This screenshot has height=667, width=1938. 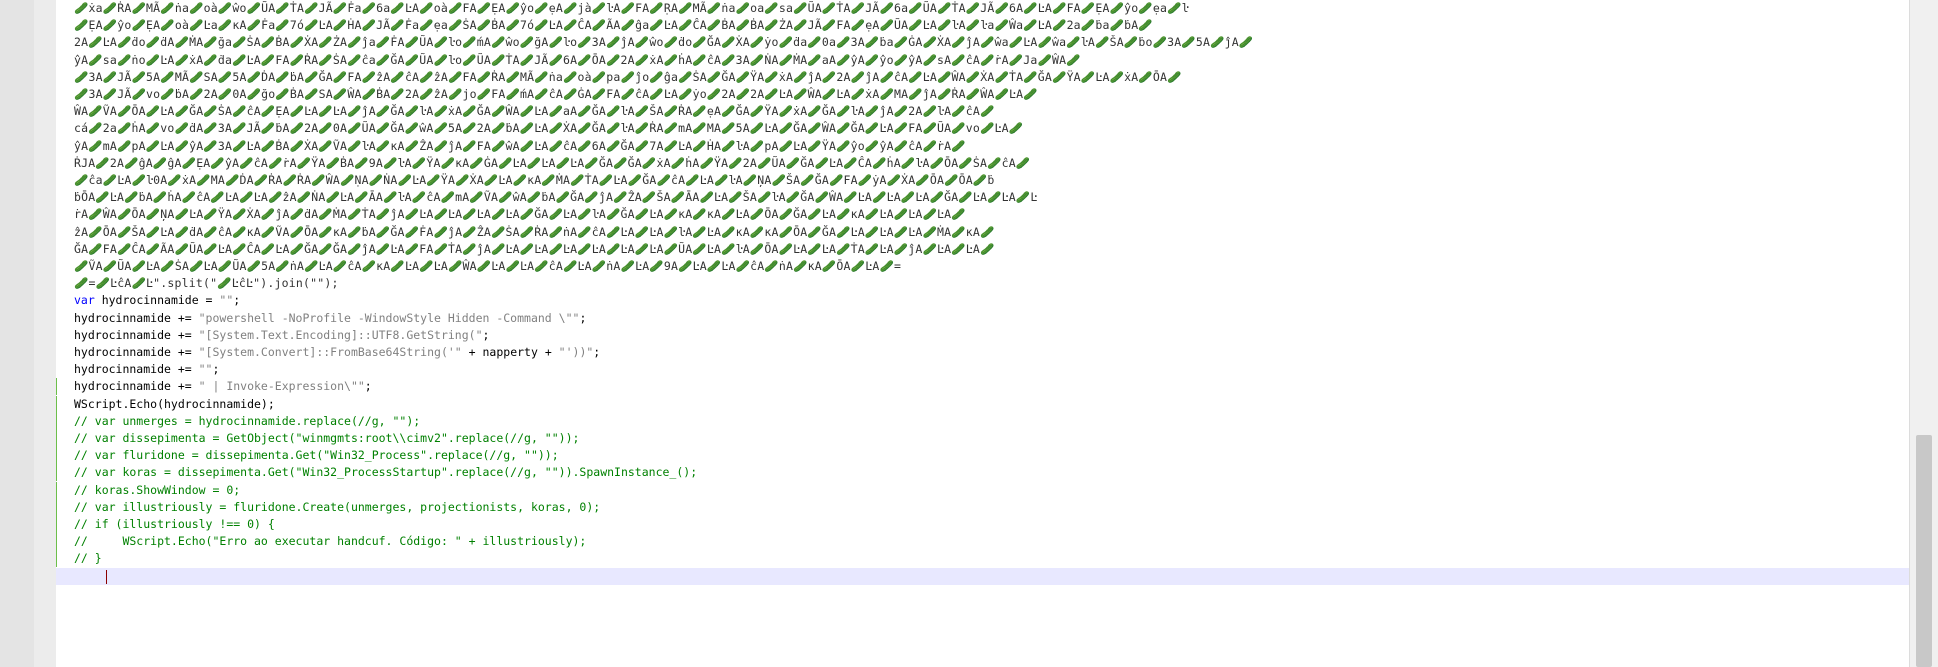 I want to click on code-text: hydrocinnamide += "";, so click(x=147, y=369).